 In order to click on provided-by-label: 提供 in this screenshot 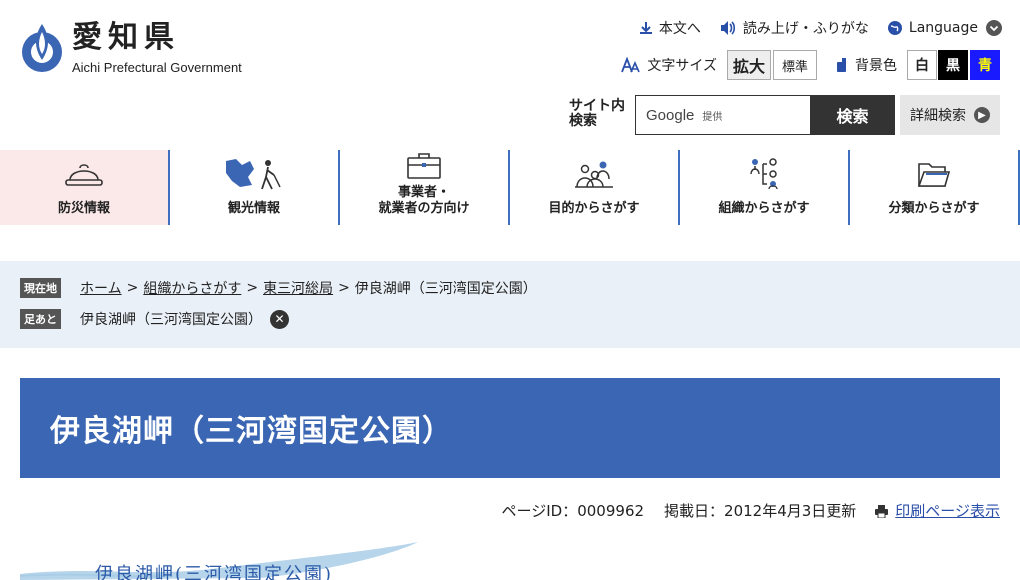, I will do `click(712, 117)`.